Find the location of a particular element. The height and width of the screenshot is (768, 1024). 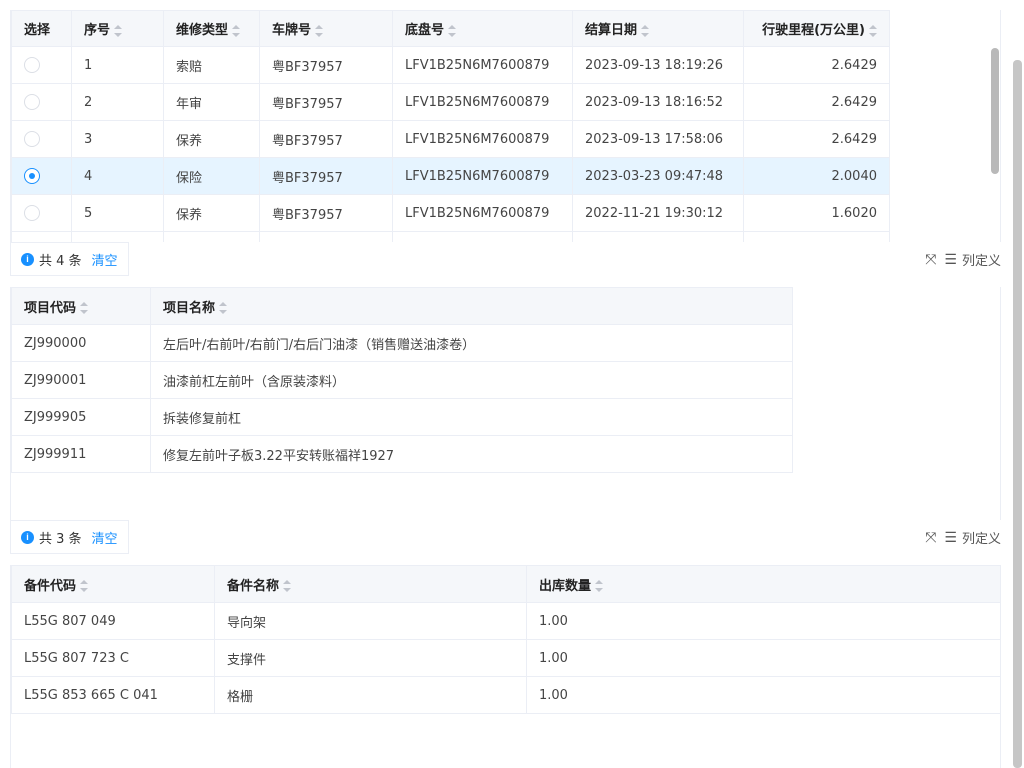

type-cell: 保险 is located at coordinates (211, 176).